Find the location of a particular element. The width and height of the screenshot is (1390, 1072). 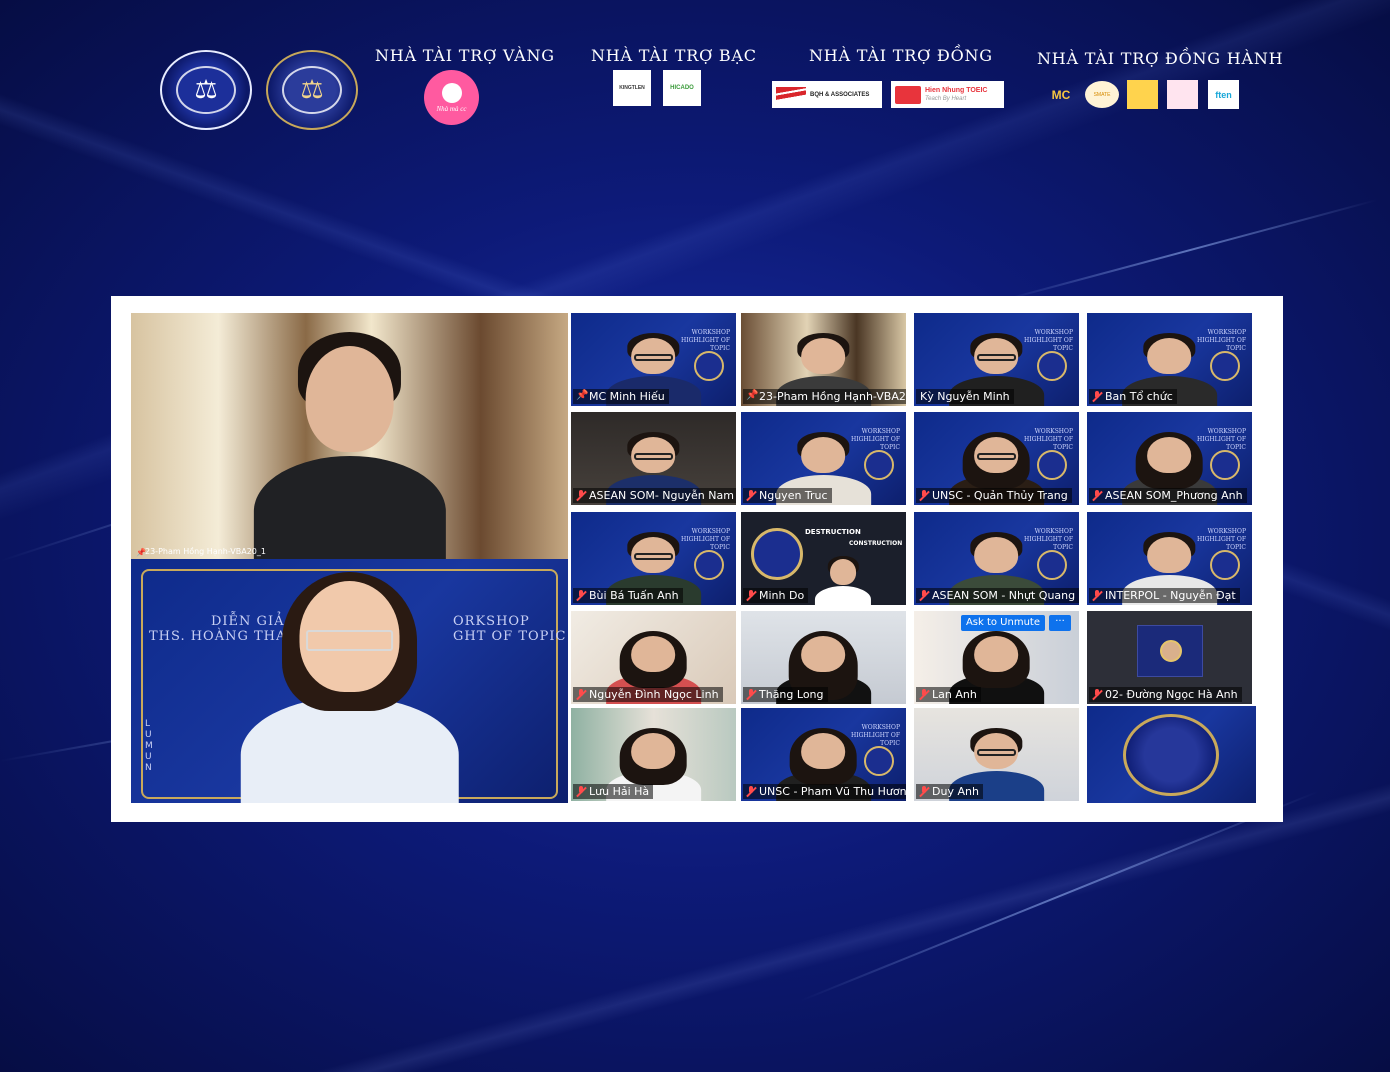

gallery-video-tile: ASEAN SOM- Nguyễn Nam is located at coordinates (653, 458).